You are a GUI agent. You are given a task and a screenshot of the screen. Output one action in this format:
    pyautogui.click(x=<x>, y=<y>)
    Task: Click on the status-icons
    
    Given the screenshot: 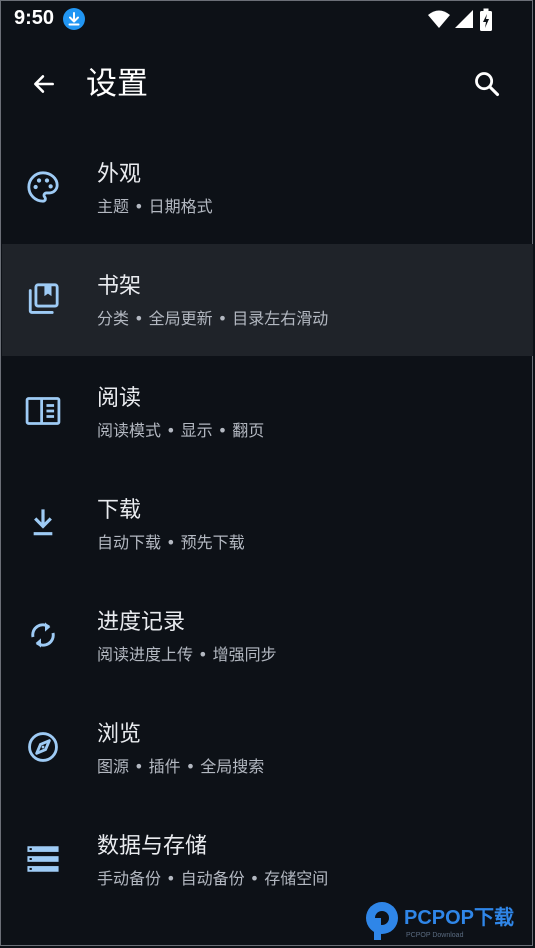 What is the action you would take?
    pyautogui.click(x=463, y=20)
    